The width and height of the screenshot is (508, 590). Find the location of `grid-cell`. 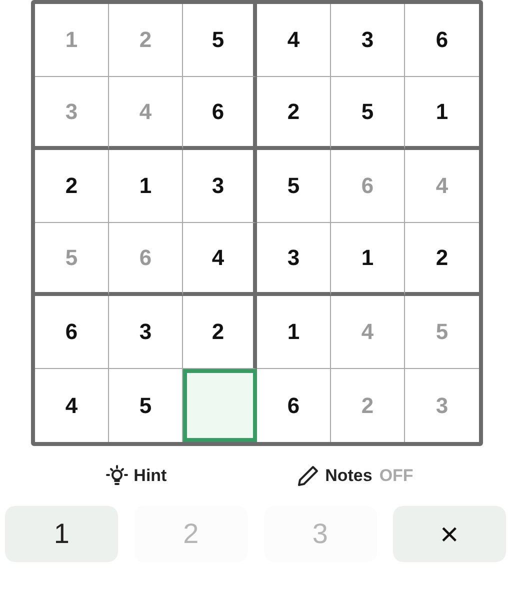

grid-cell is located at coordinates (220, 405).